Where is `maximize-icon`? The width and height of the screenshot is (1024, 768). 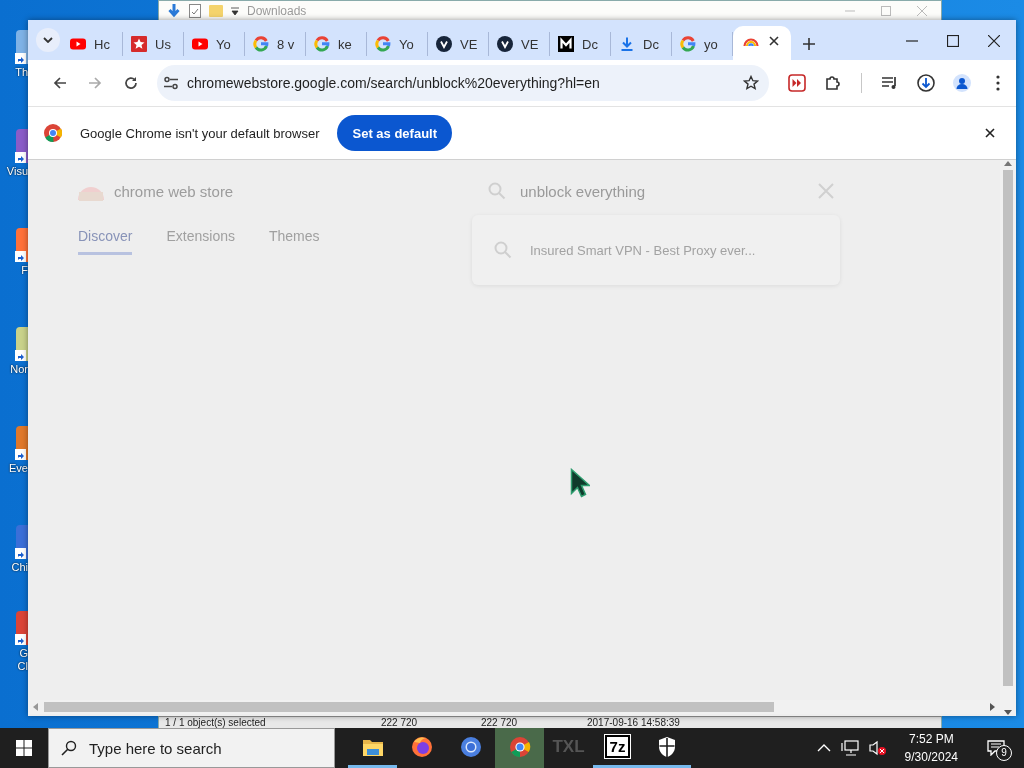
maximize-icon is located at coordinates (953, 41).